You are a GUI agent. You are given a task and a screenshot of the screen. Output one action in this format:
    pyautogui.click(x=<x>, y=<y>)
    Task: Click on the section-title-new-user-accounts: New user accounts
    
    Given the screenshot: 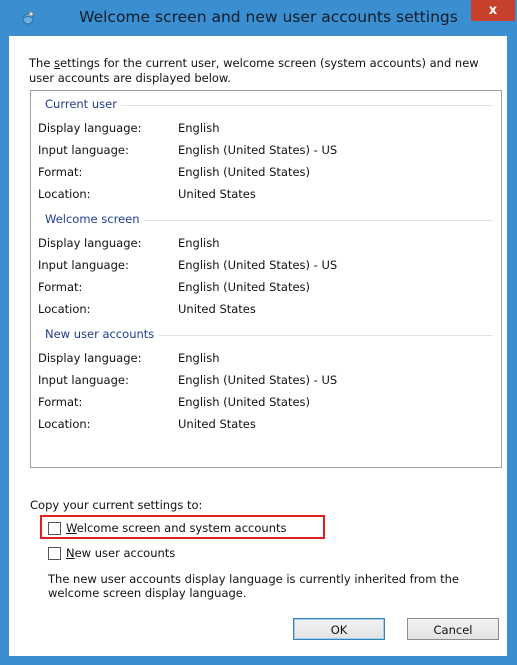 What is the action you would take?
    pyautogui.click(x=102, y=334)
    